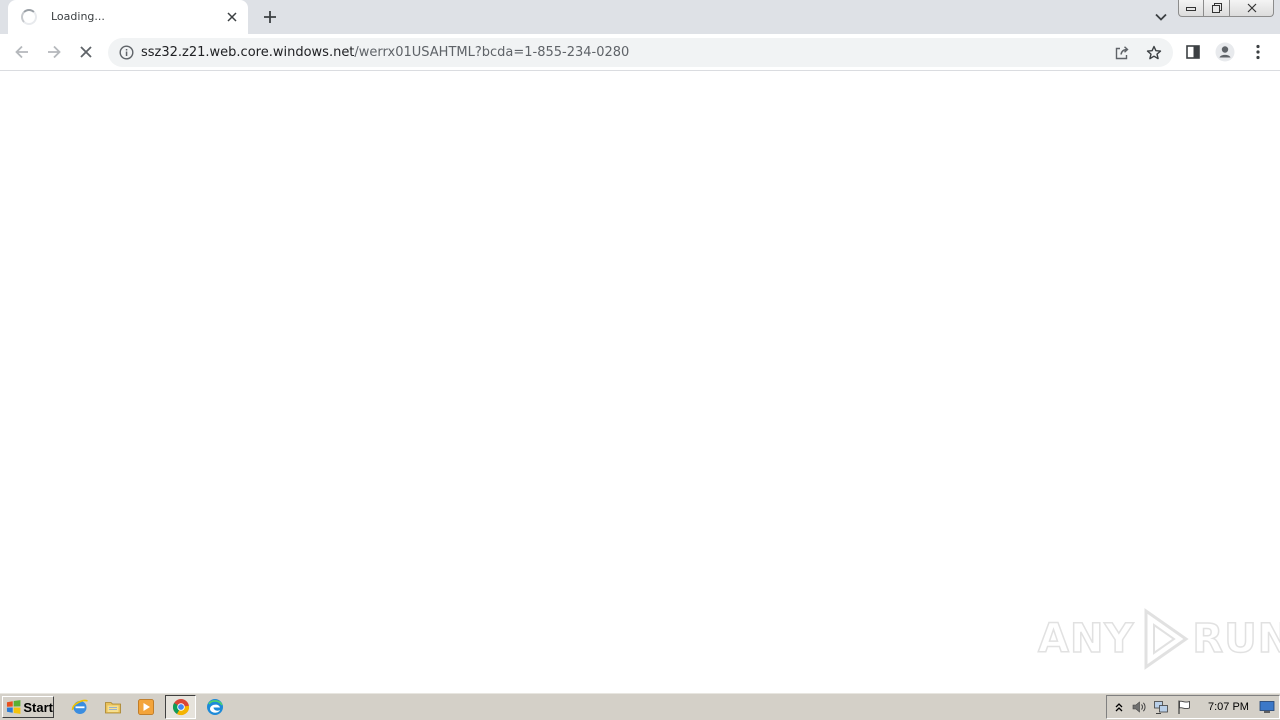  I want to click on side-panel-button, so click(1193, 52).